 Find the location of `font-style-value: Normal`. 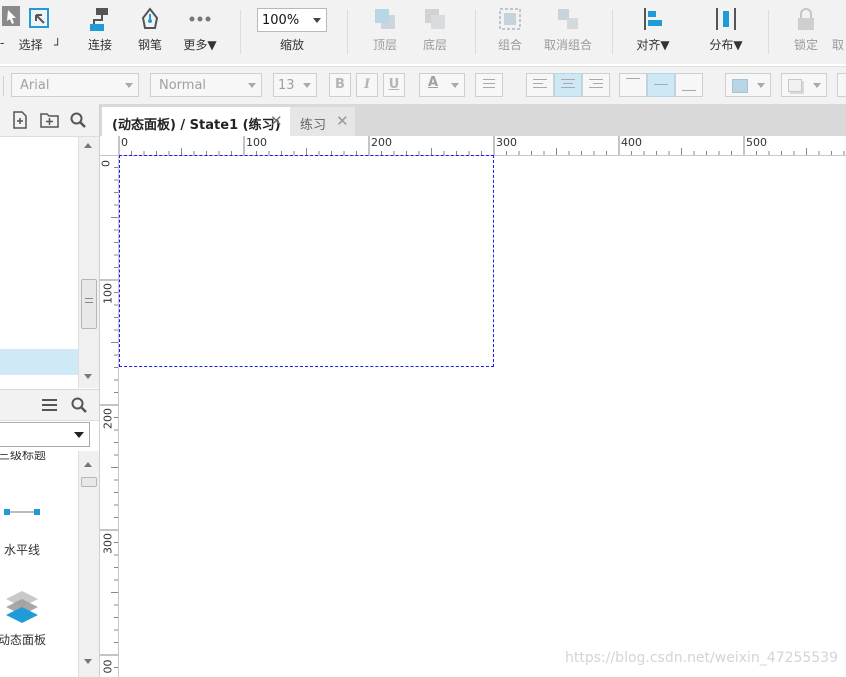

font-style-value: Normal is located at coordinates (183, 85).